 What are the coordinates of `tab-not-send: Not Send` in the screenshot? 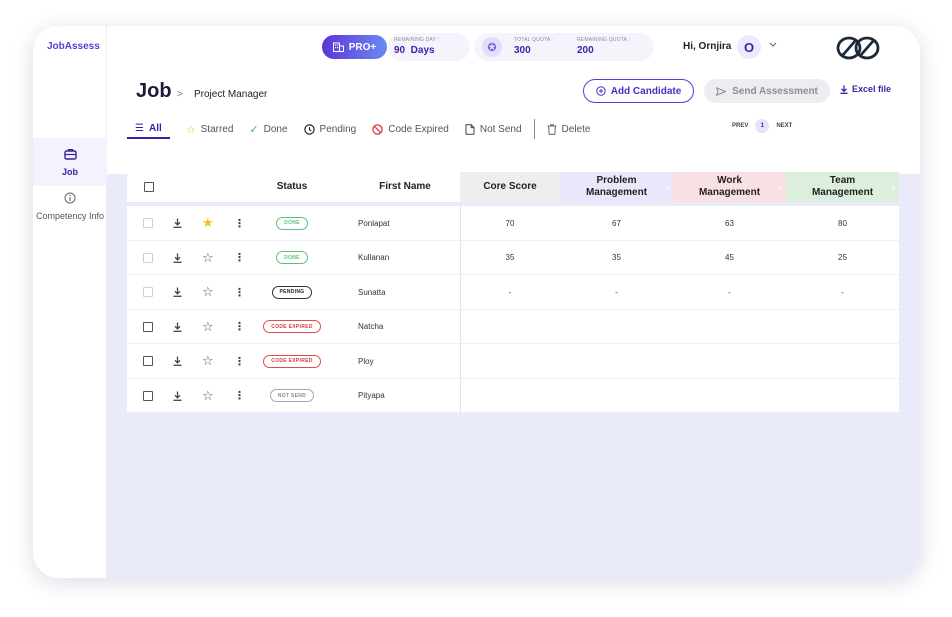 It's located at (493, 129).